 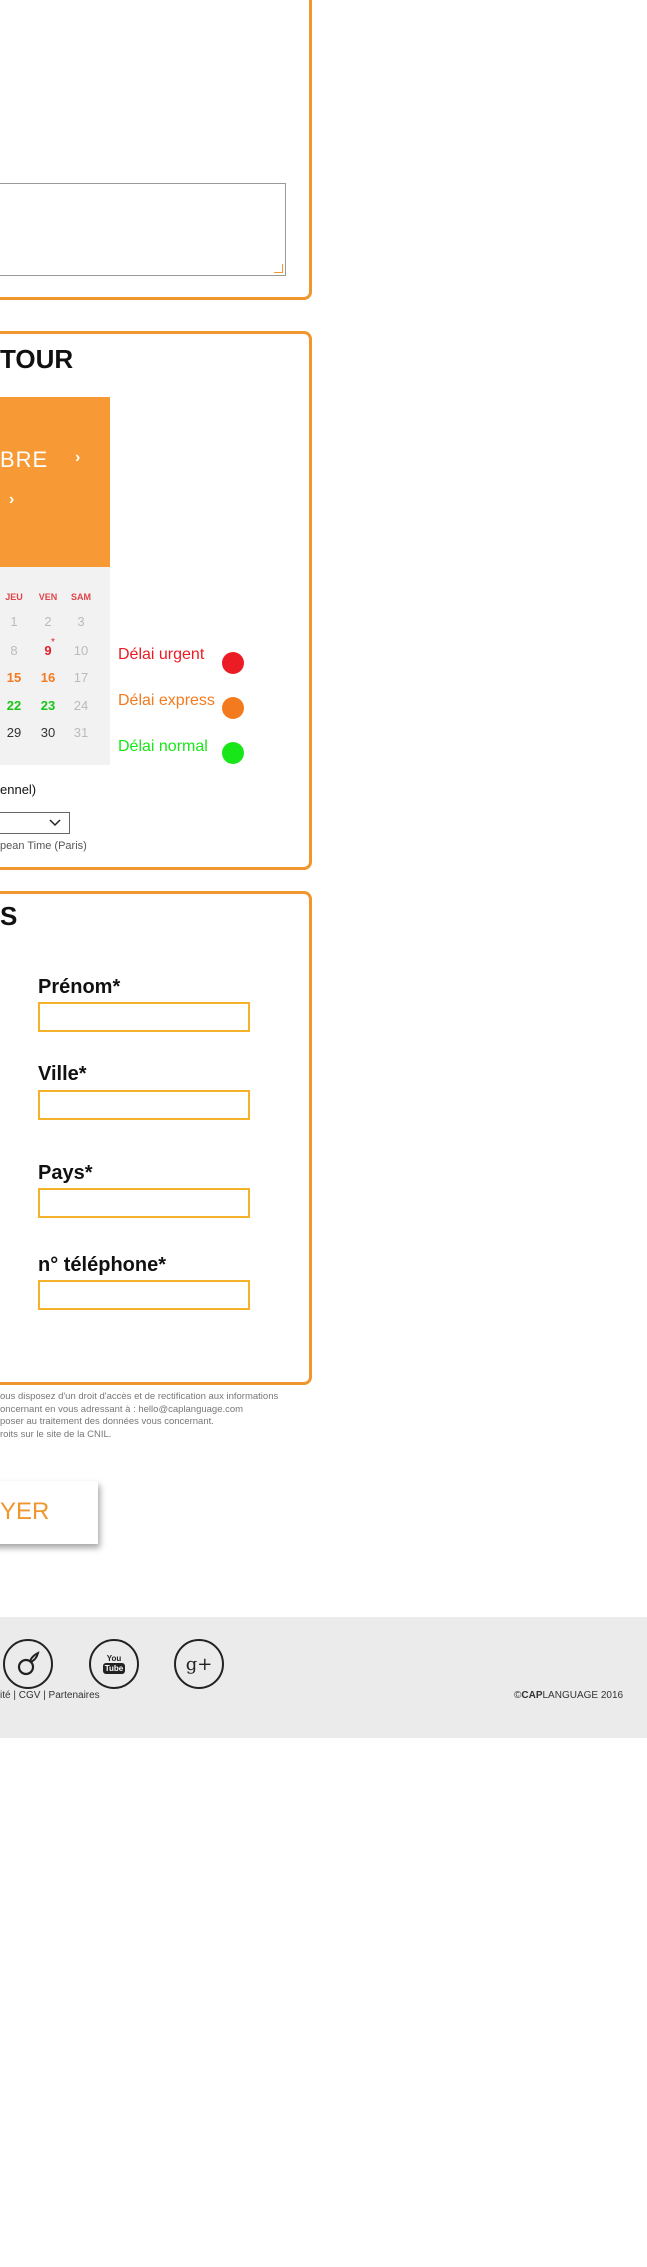 I want to click on youtube-icon: You Tube, so click(x=114, y=1664).